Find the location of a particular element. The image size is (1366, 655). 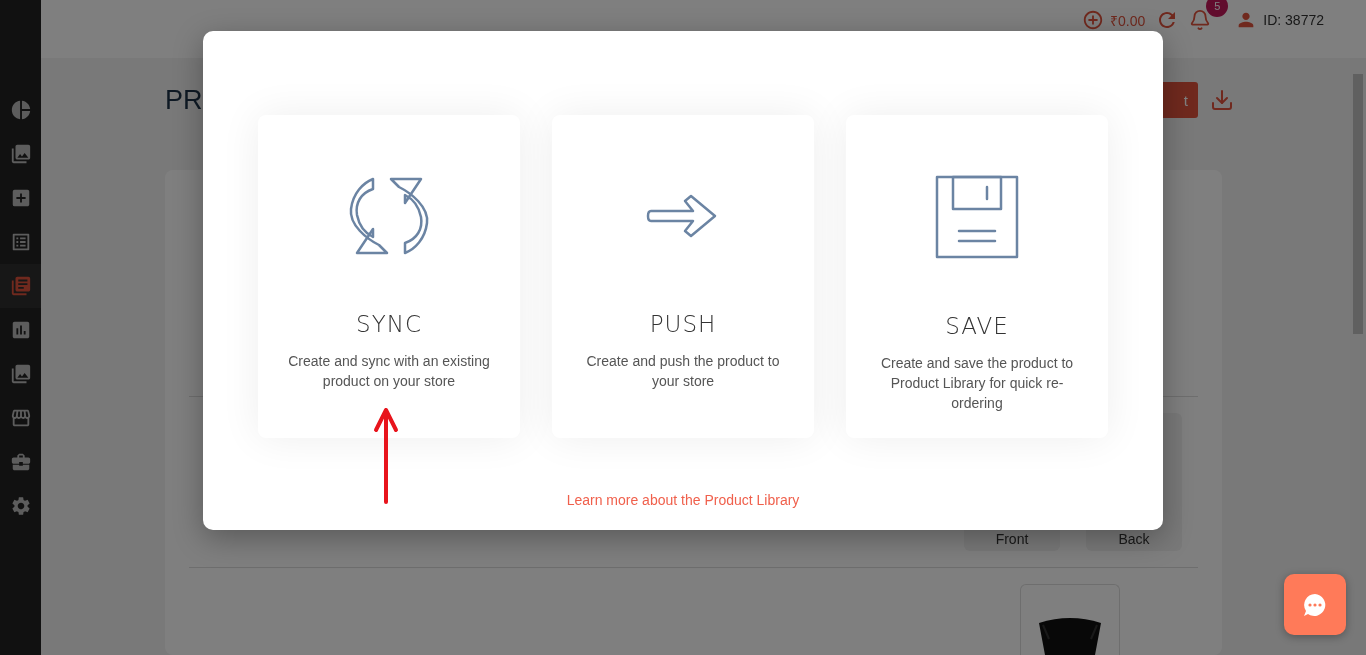

option-title: SYNC is located at coordinates (389, 324).